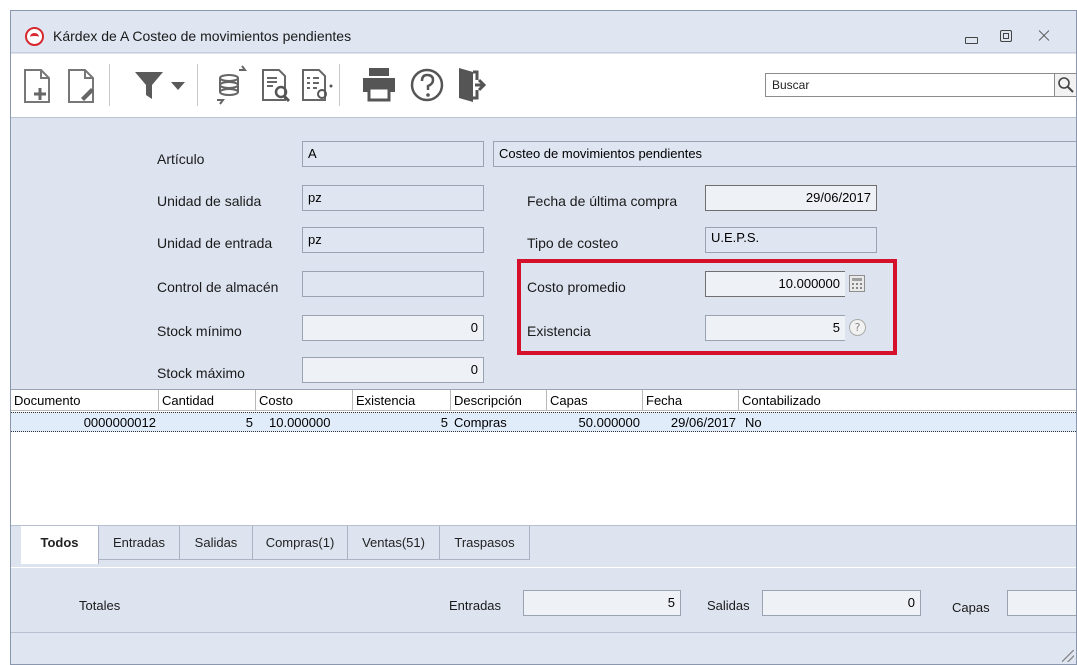 This screenshot has height=665, width=1077. What do you see at coordinates (207, 400) in the screenshot?
I see `column-header: Cantidad` at bounding box center [207, 400].